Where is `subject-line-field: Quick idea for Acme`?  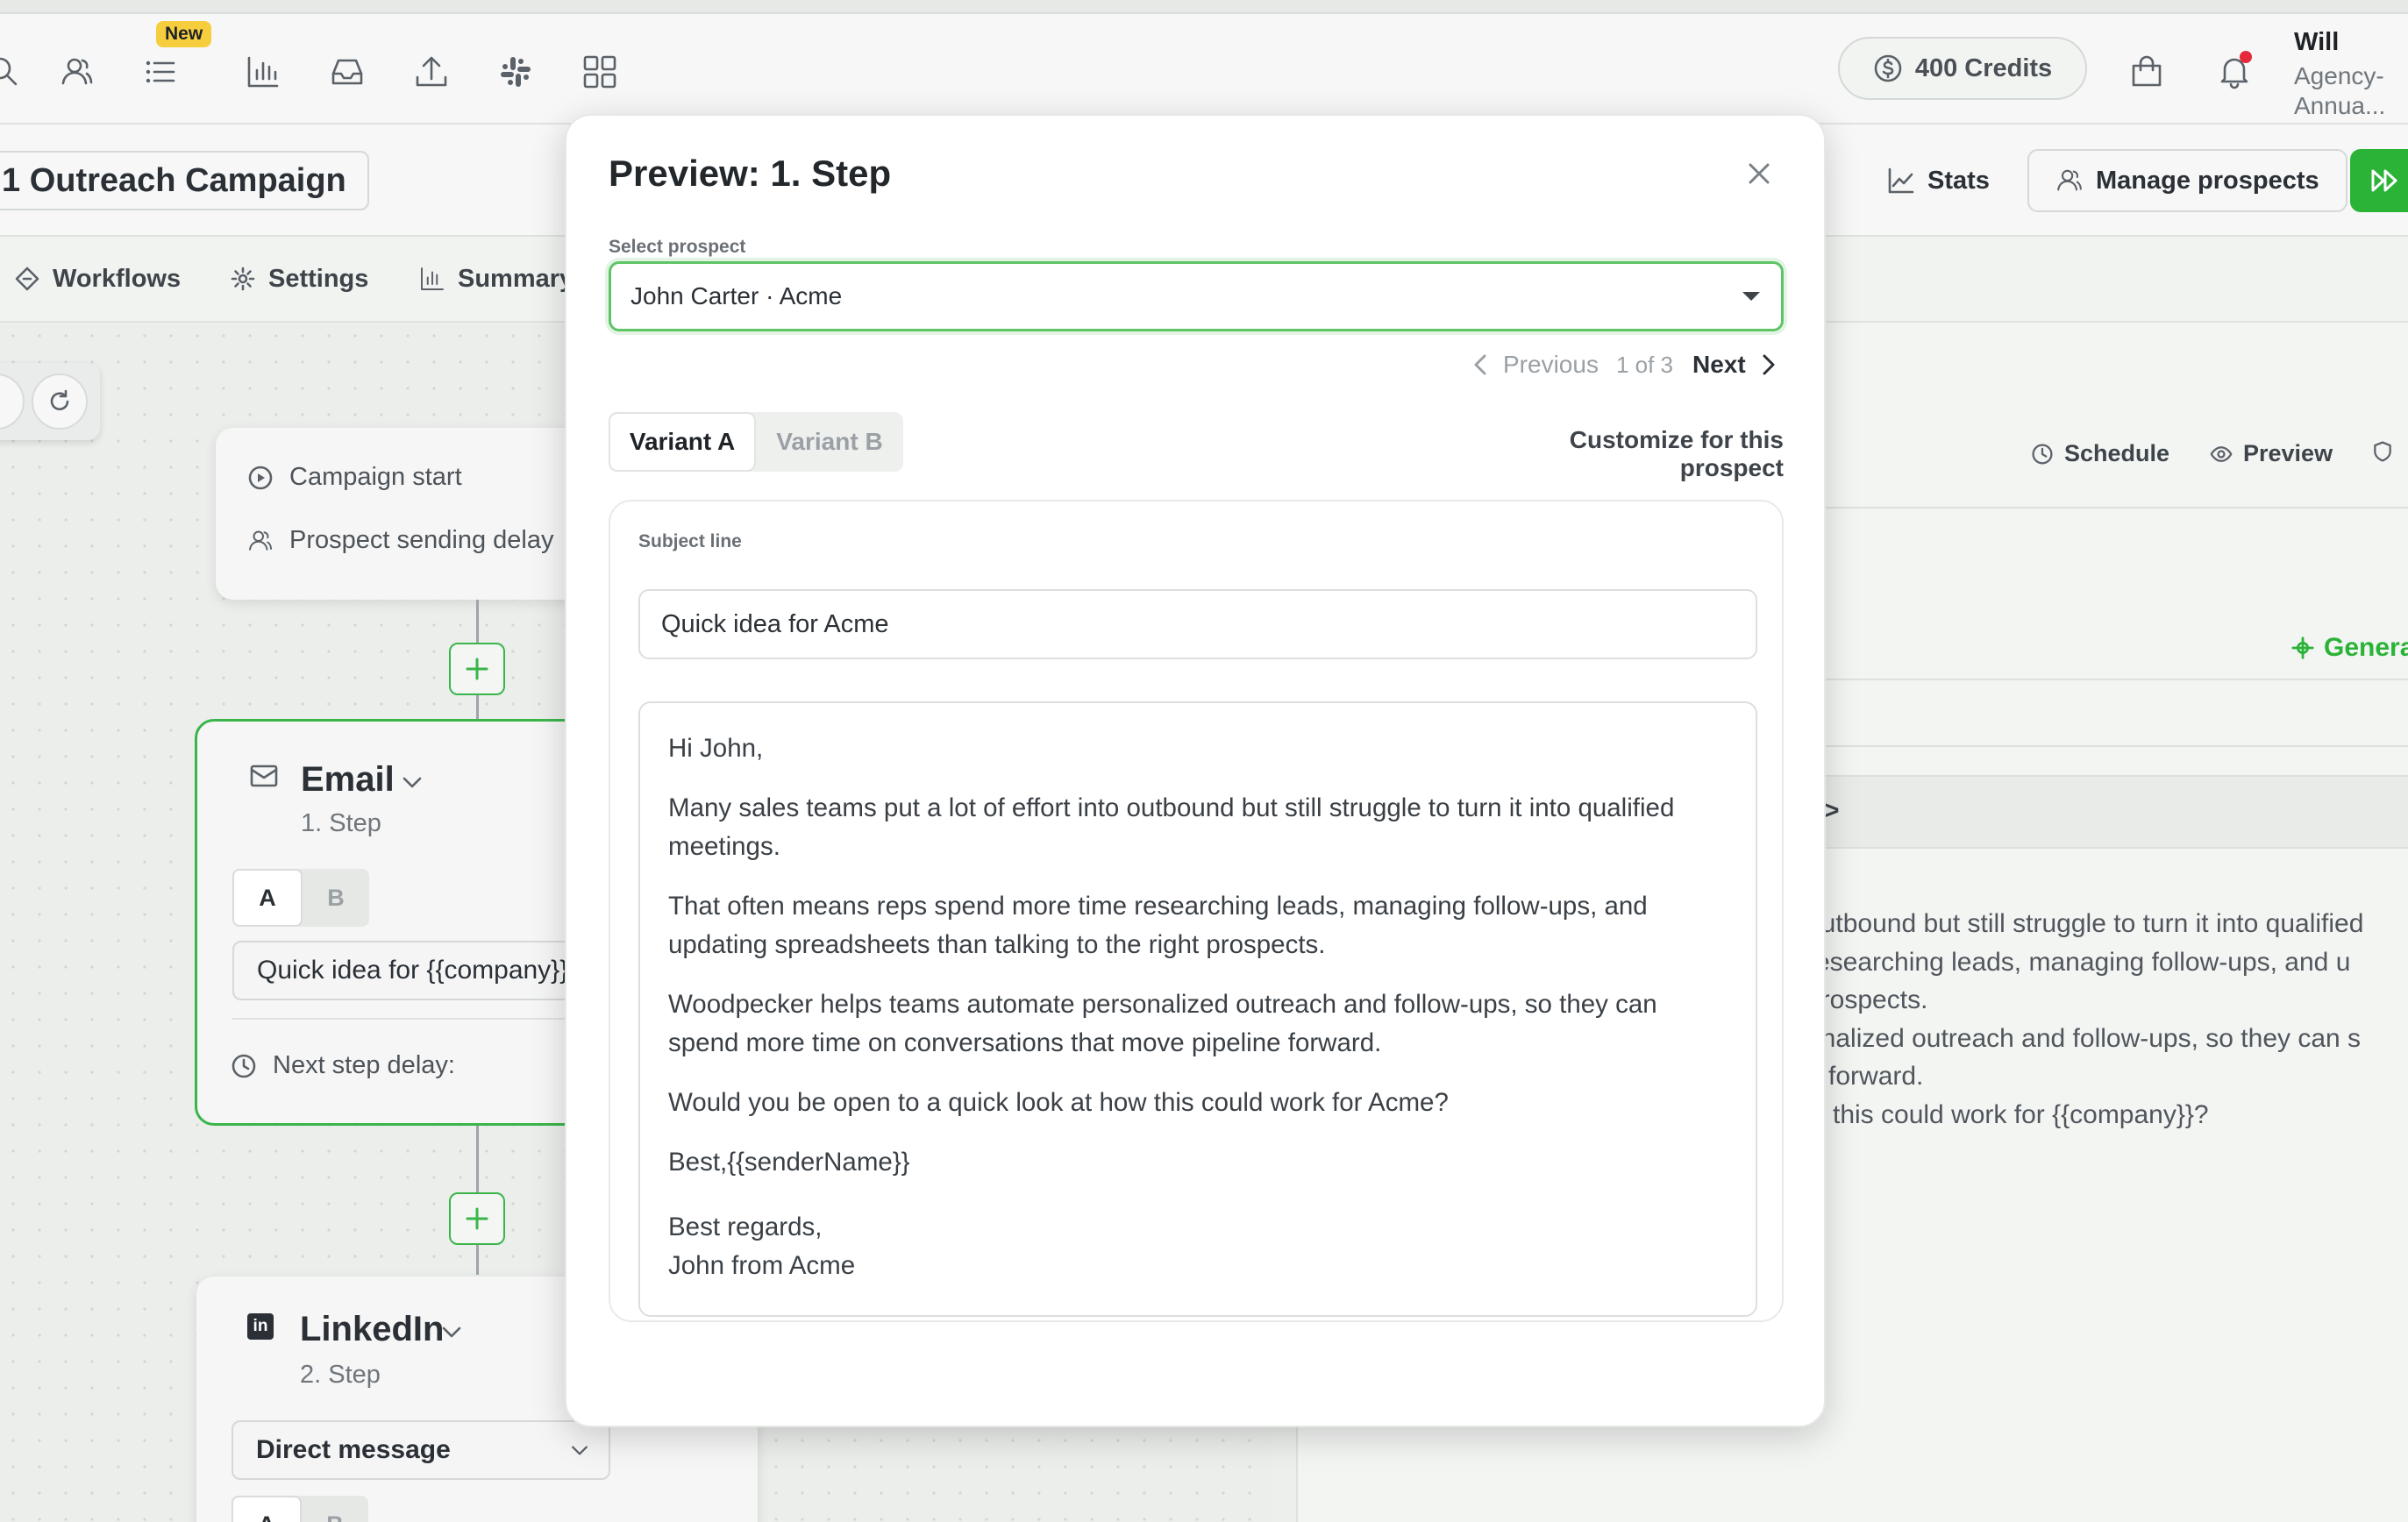
subject-line-field: Quick idea for Acme is located at coordinates (1198, 624).